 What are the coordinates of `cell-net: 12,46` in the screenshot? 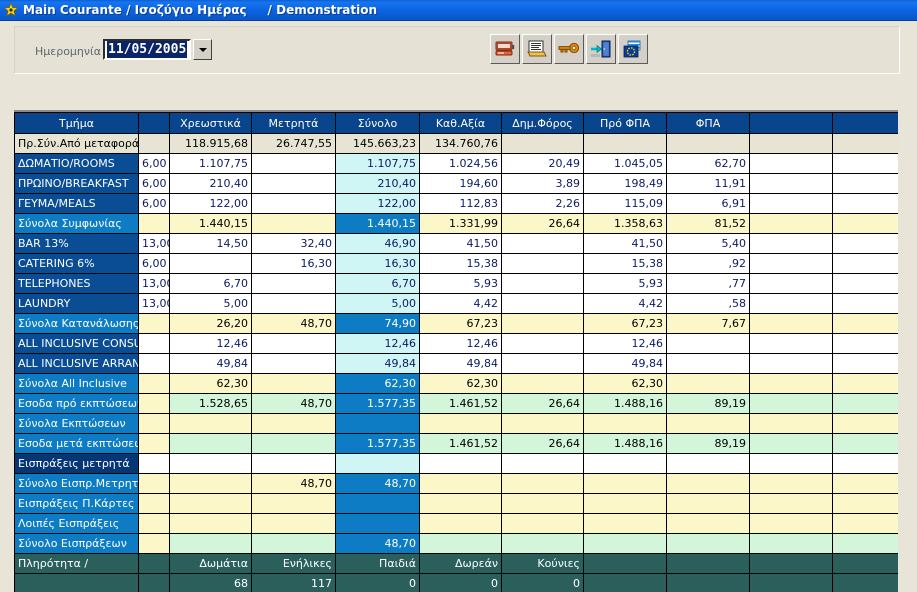 It's located at (460, 343).